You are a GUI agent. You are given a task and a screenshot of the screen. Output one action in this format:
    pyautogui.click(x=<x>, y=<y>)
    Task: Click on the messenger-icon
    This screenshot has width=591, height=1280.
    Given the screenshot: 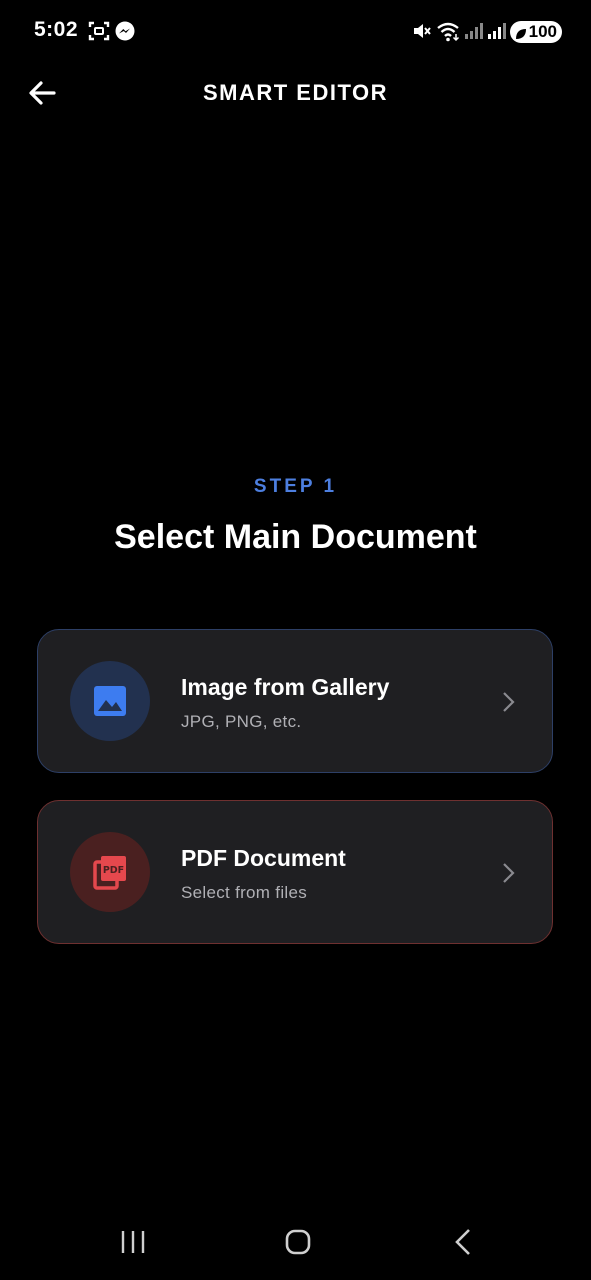 What is the action you would take?
    pyautogui.click(x=125, y=33)
    